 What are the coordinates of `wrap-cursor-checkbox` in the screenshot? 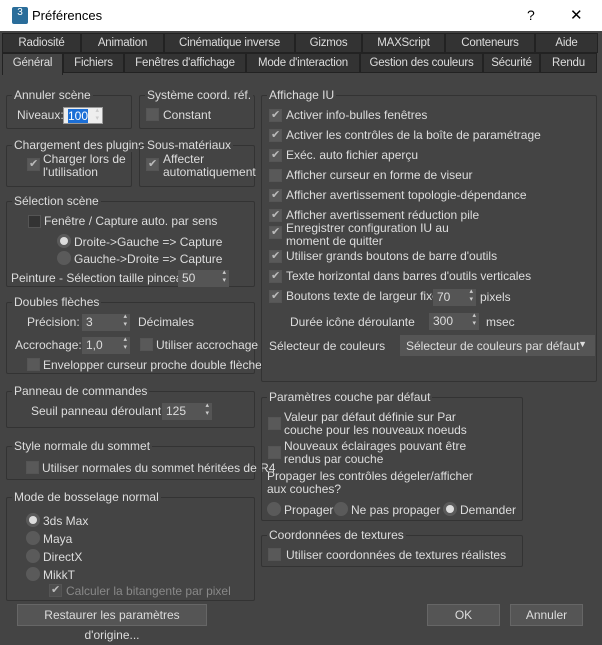 It's located at (33, 364).